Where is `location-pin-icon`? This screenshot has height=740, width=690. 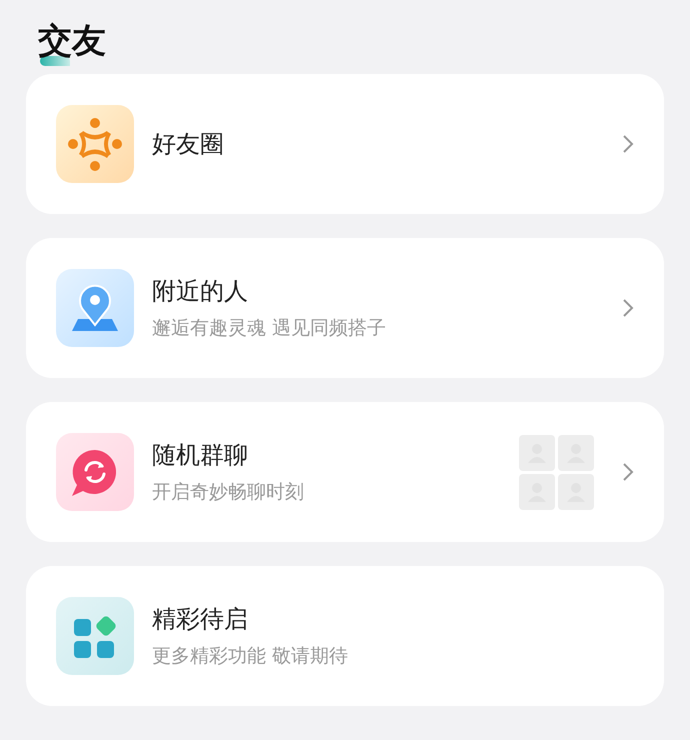
location-pin-icon is located at coordinates (95, 308).